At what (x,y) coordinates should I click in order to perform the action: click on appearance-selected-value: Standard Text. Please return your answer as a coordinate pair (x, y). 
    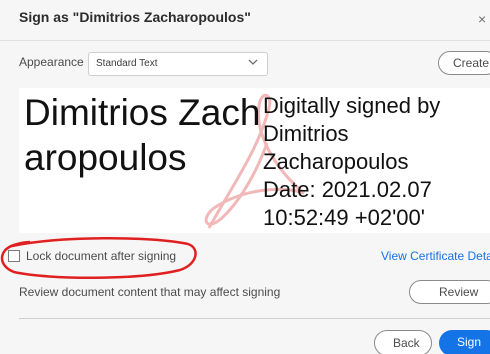
    Looking at the image, I should click on (127, 63).